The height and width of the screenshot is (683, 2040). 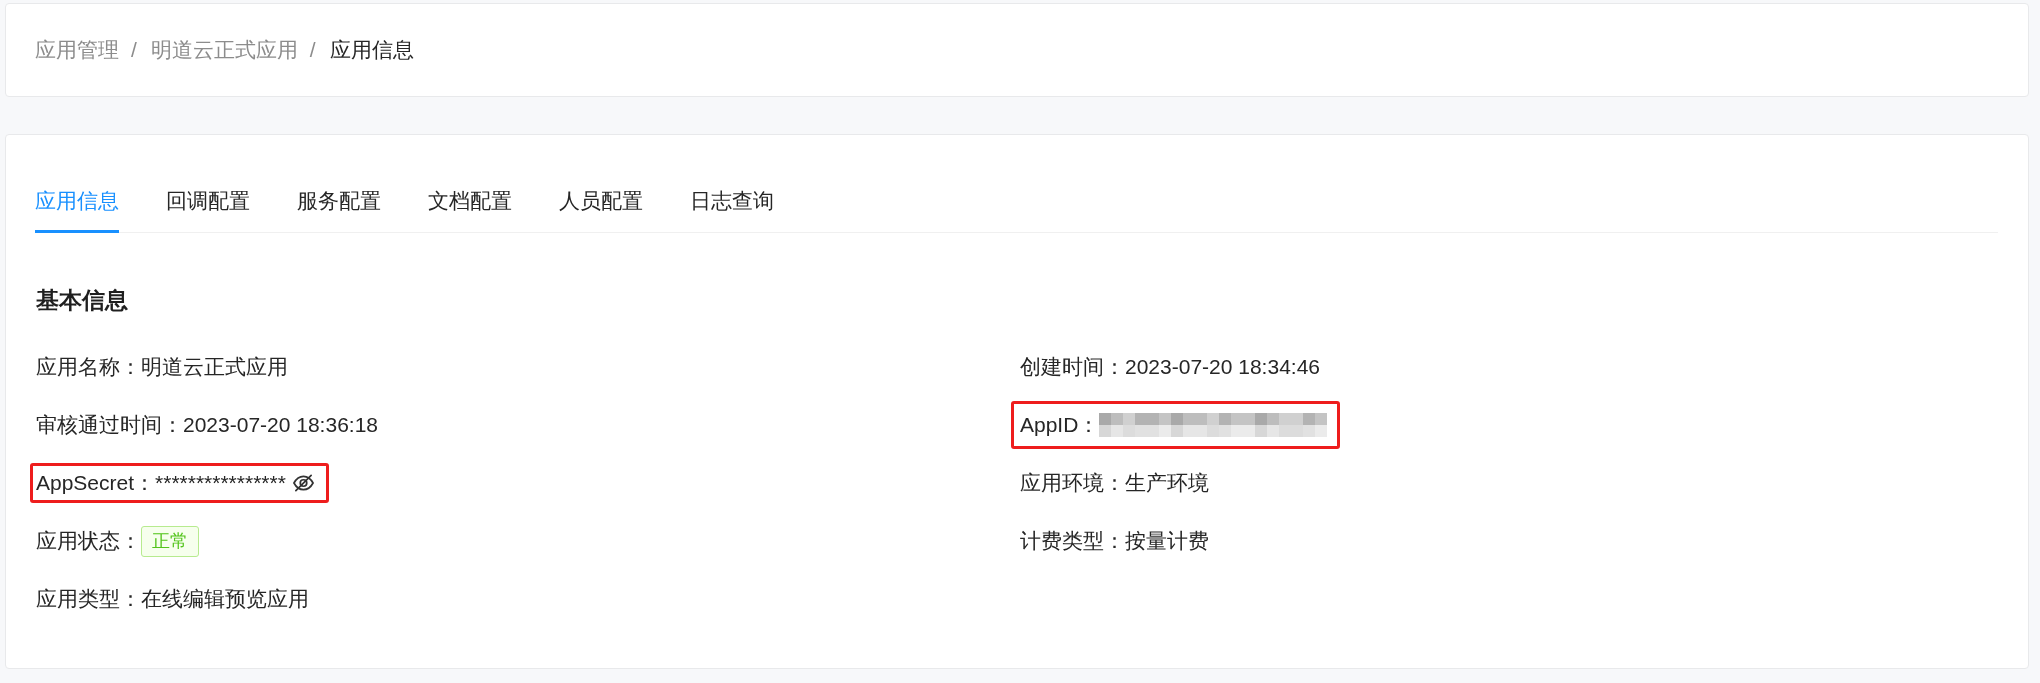 I want to click on field-label: 审核通过时间：, so click(x=109, y=425).